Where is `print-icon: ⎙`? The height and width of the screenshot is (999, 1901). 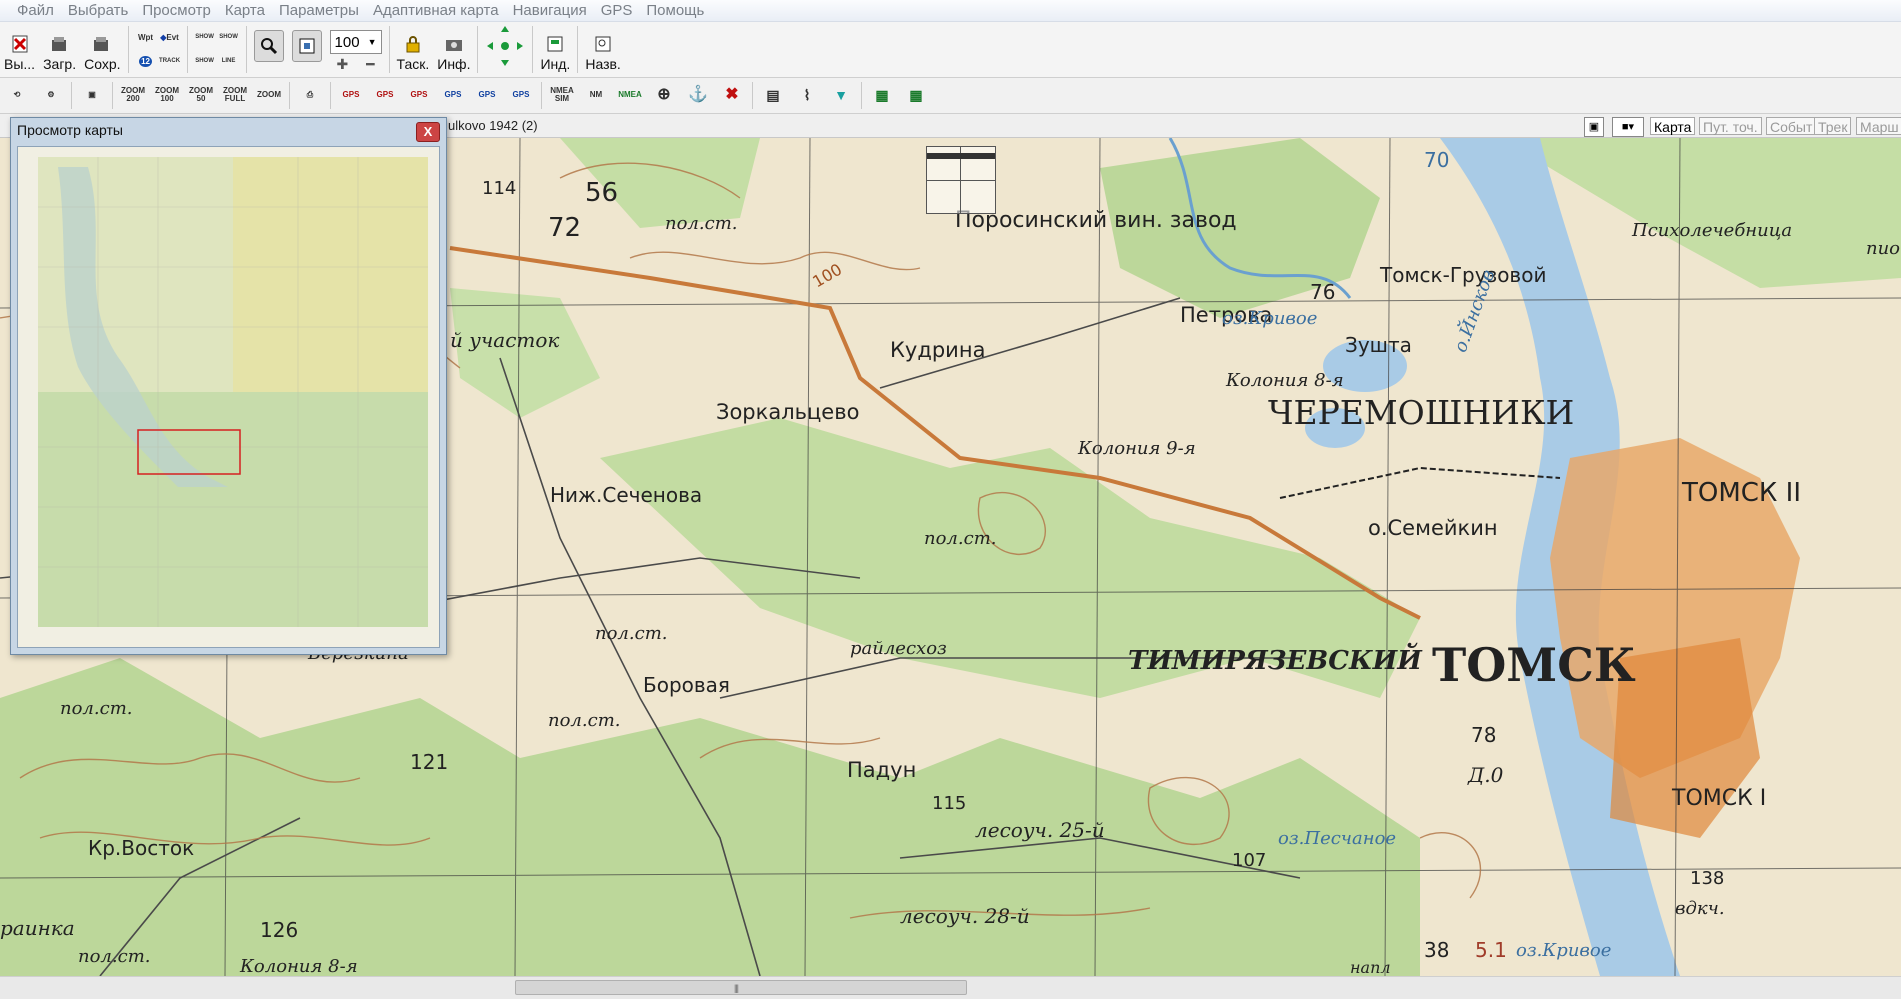
print-icon: ⎙ is located at coordinates (310, 95).